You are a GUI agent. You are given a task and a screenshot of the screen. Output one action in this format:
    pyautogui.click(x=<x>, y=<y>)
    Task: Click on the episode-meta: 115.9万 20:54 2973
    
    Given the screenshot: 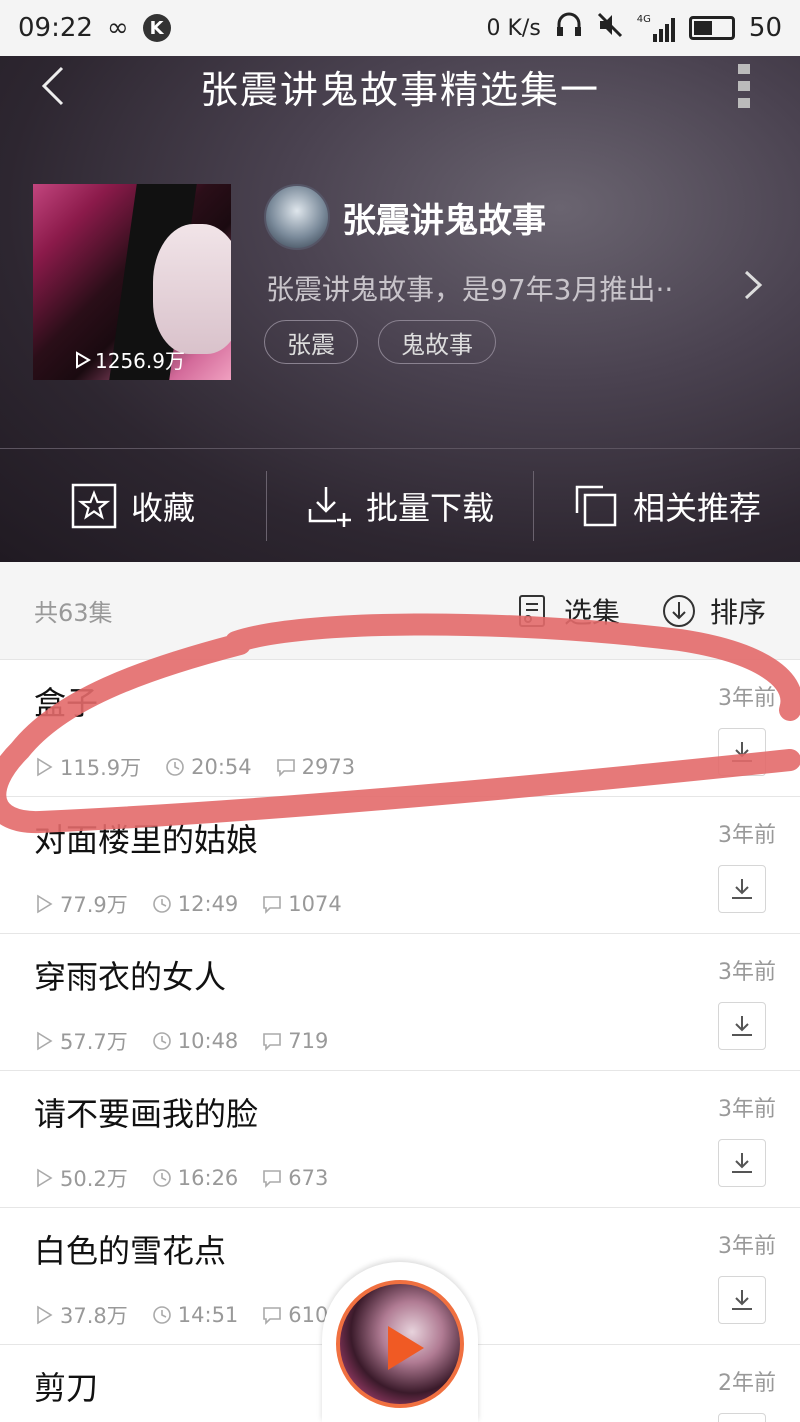 What is the action you would take?
    pyautogui.click(x=194, y=767)
    